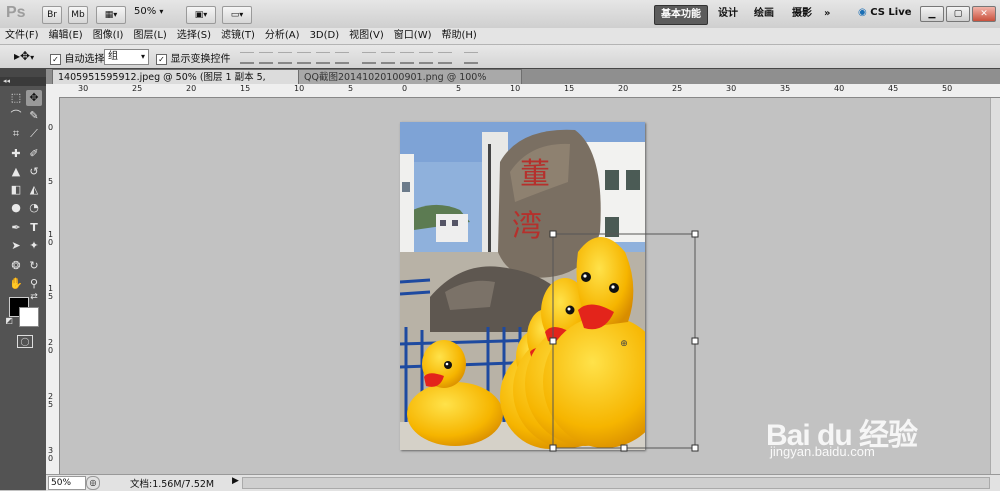 The image size is (1000, 491). Describe the element at coordinates (16, 154) in the screenshot. I see `healing-brush-tool-icon: ✚` at that location.